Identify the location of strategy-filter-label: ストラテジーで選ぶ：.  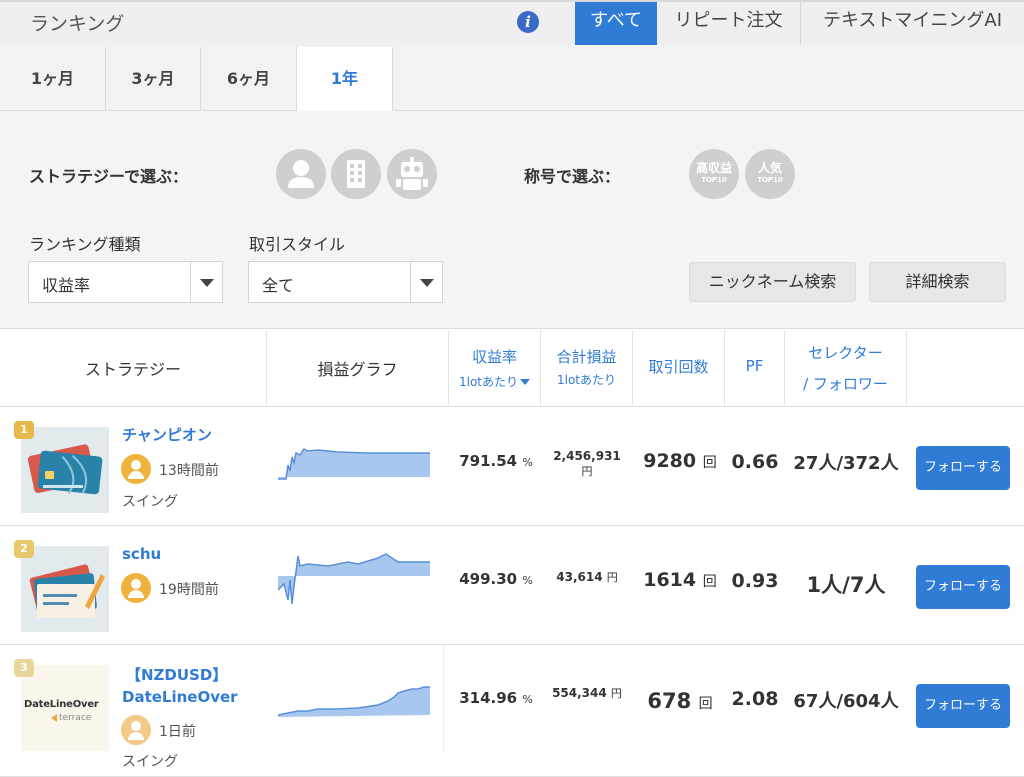
(109, 176).